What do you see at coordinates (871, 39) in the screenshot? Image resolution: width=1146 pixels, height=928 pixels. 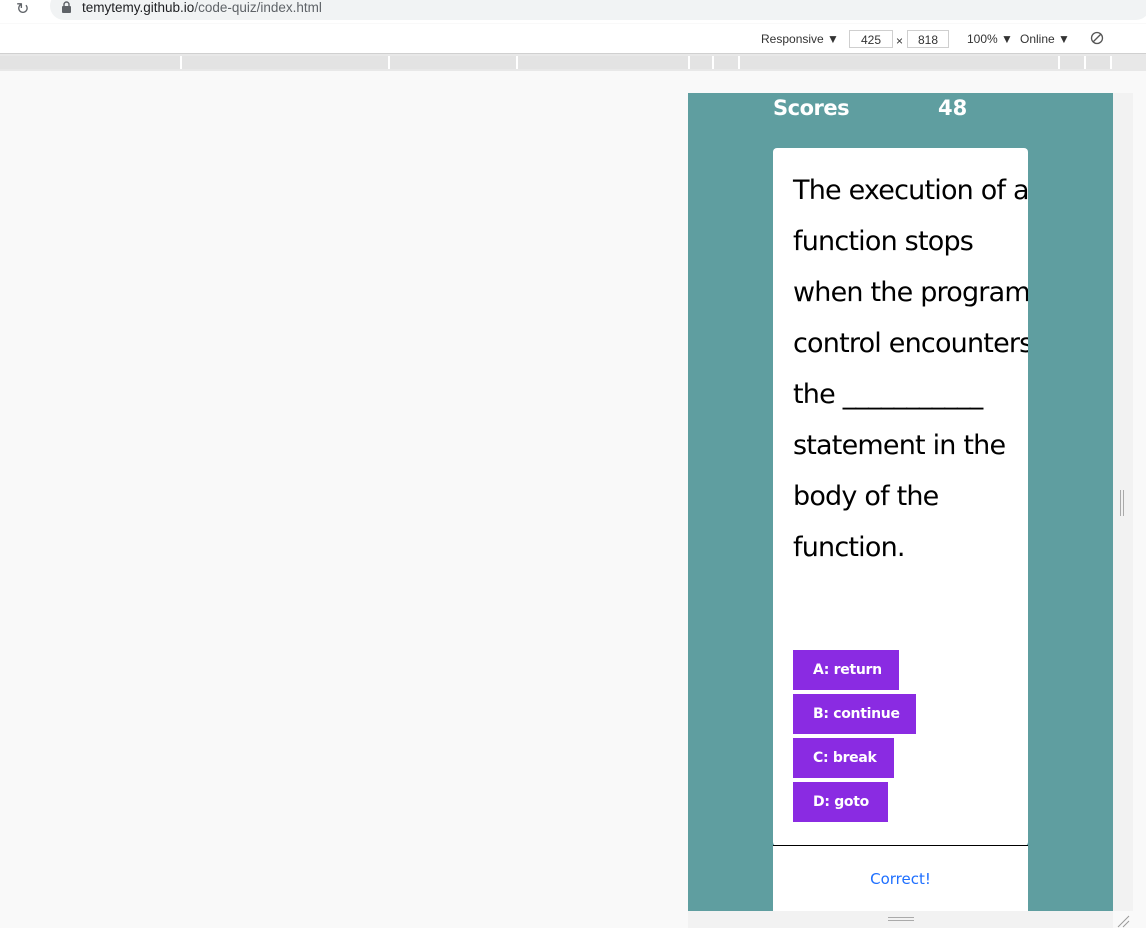 I see `viewport-width-input: 425` at bounding box center [871, 39].